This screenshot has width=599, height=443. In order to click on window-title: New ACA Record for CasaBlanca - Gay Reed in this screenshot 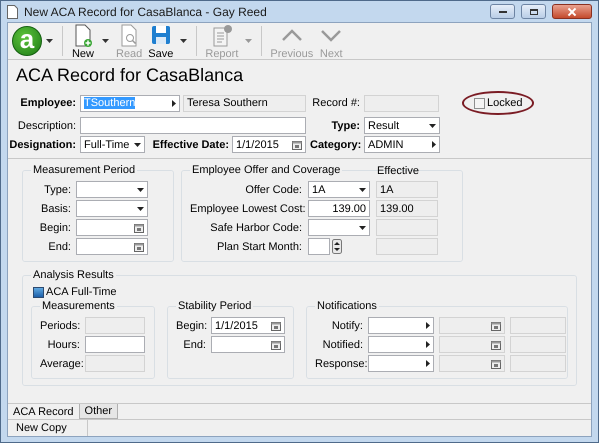, I will do `click(146, 11)`.